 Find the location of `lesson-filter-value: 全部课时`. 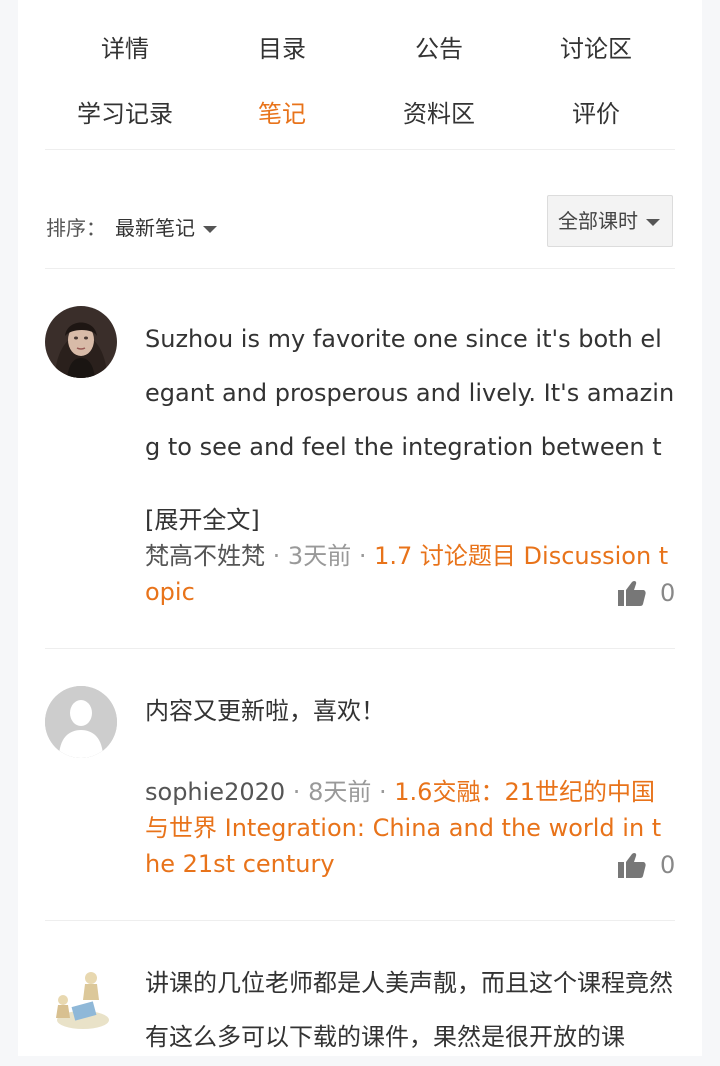

lesson-filter-value: 全部课时 is located at coordinates (598, 221).